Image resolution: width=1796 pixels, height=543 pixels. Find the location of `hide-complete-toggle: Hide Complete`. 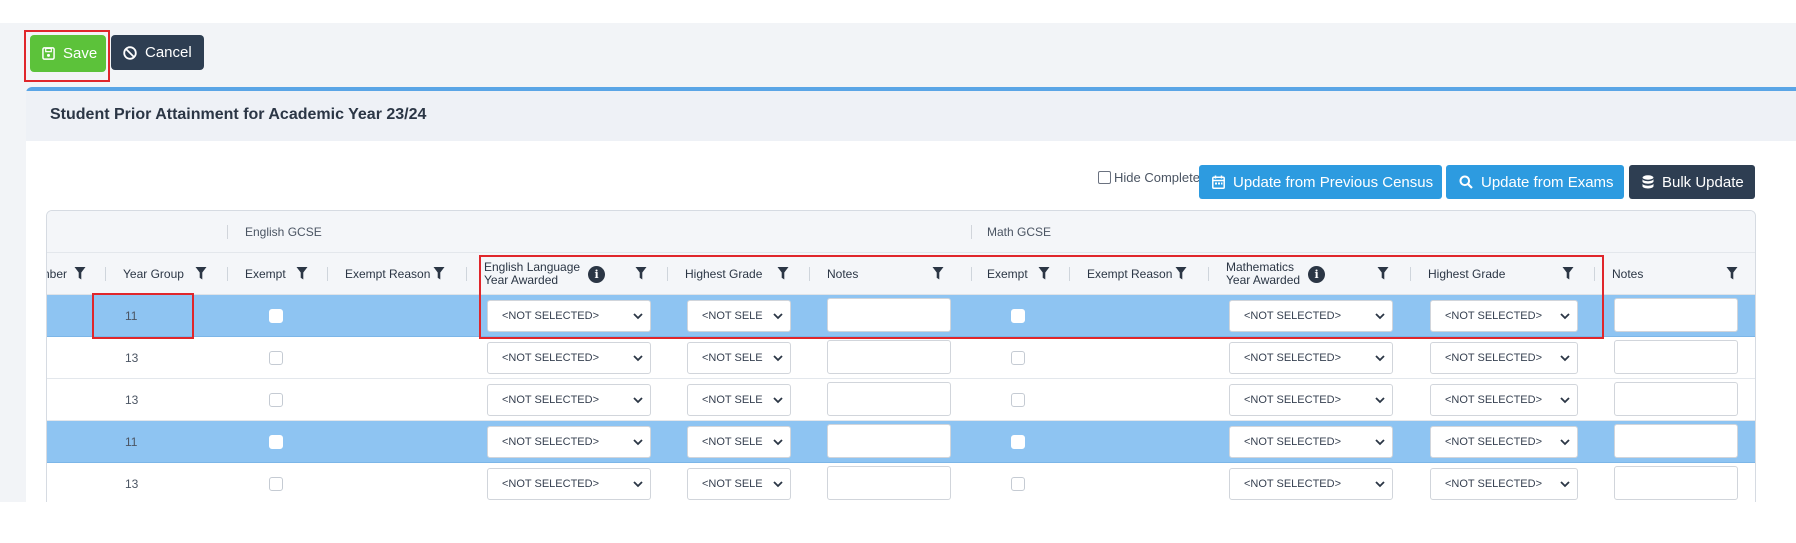

hide-complete-toggle: Hide Complete is located at coordinates (1149, 177).